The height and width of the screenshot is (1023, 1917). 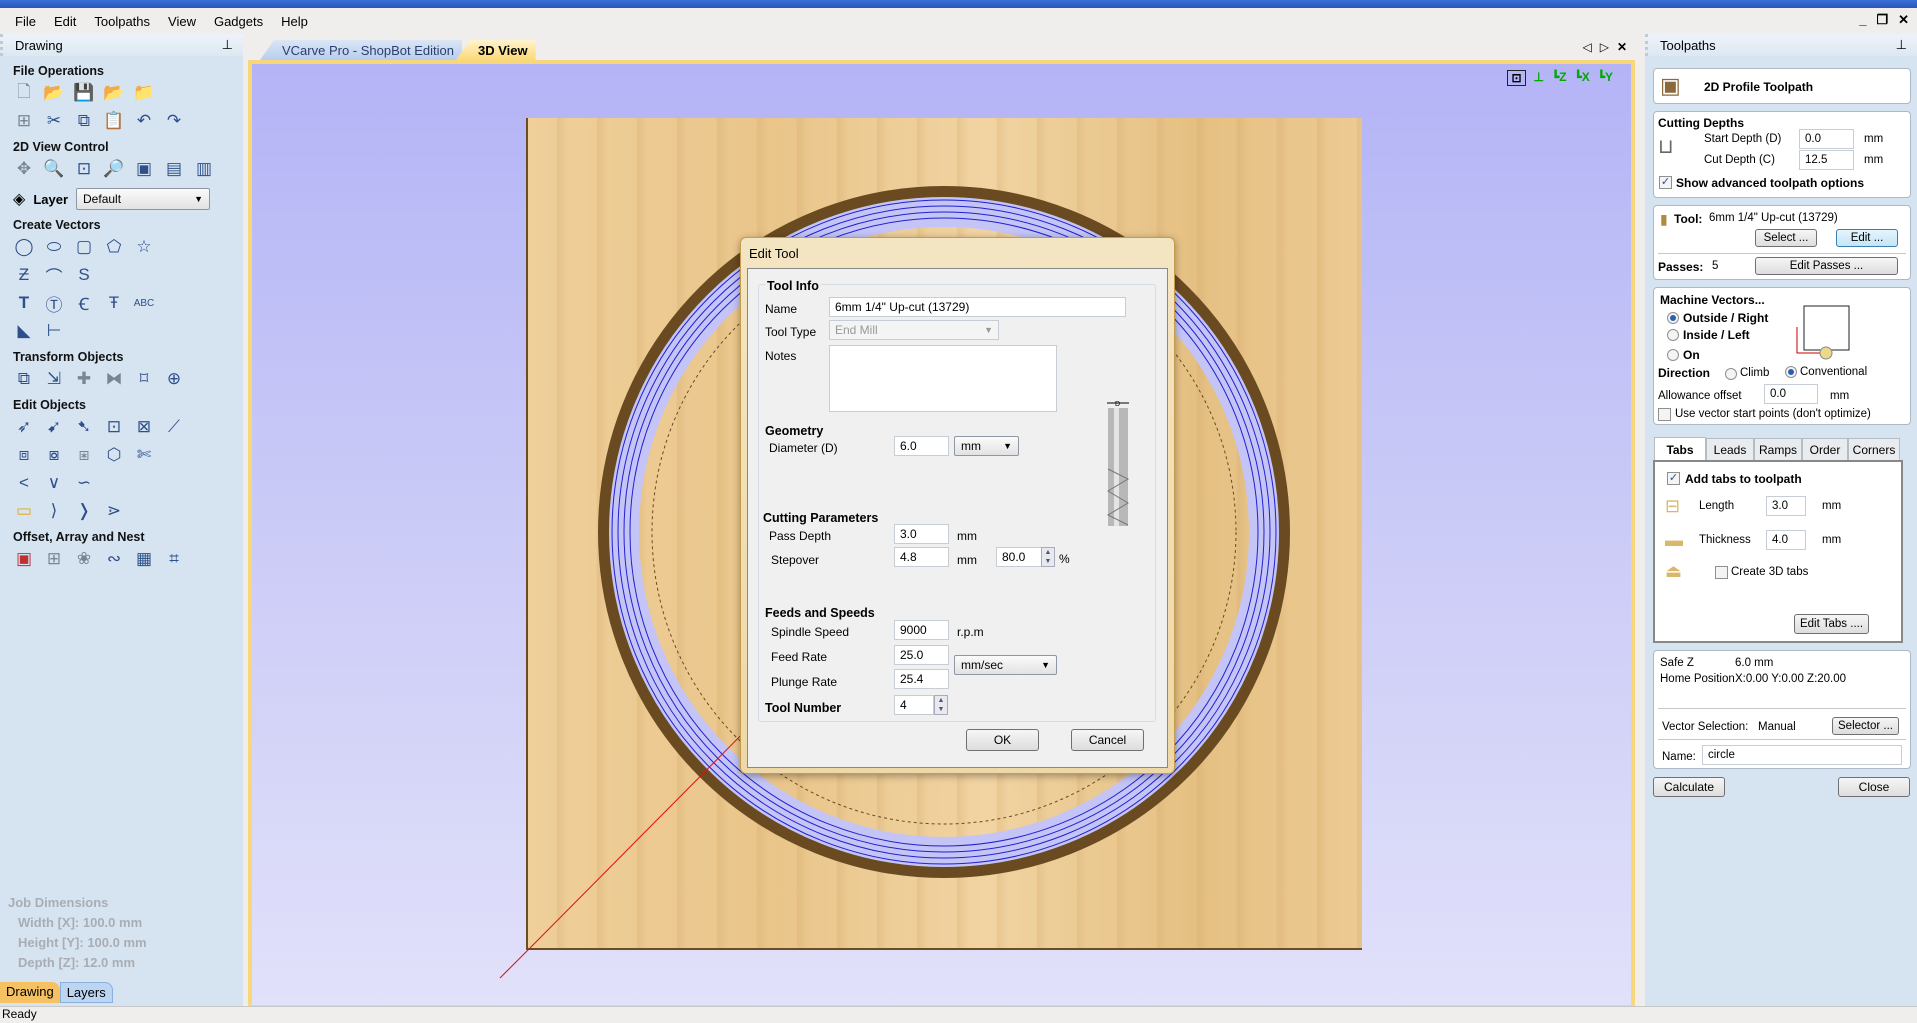 I want to click on job-setup-icon: ⊞, so click(x=24, y=121).